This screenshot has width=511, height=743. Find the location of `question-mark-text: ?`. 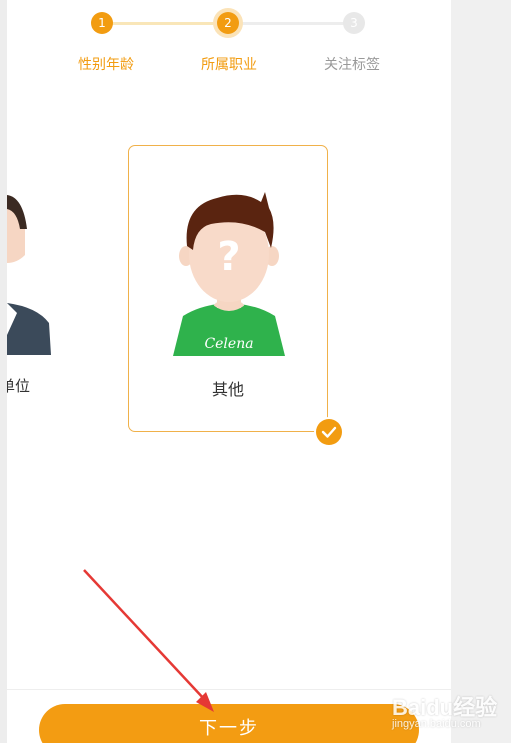

question-mark-text: ? is located at coordinates (228, 257).